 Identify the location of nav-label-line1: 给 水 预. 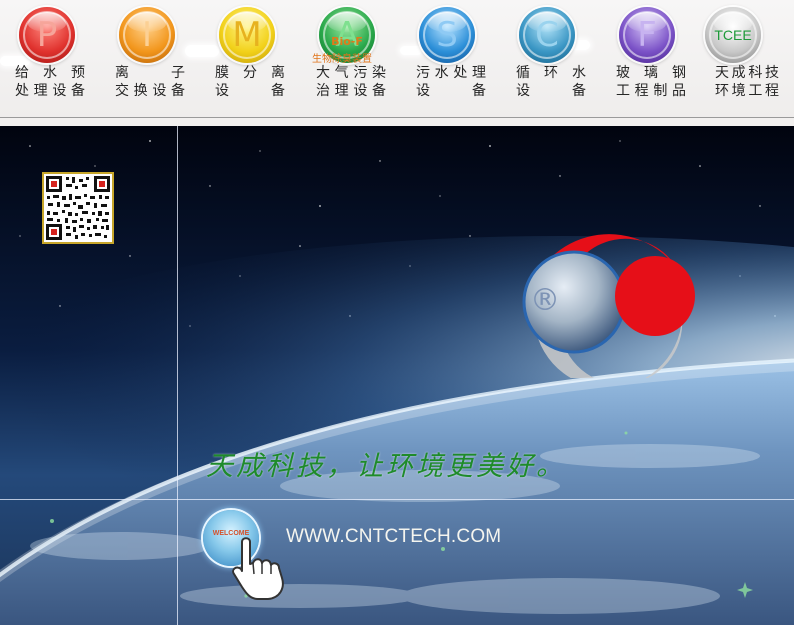
(50, 73).